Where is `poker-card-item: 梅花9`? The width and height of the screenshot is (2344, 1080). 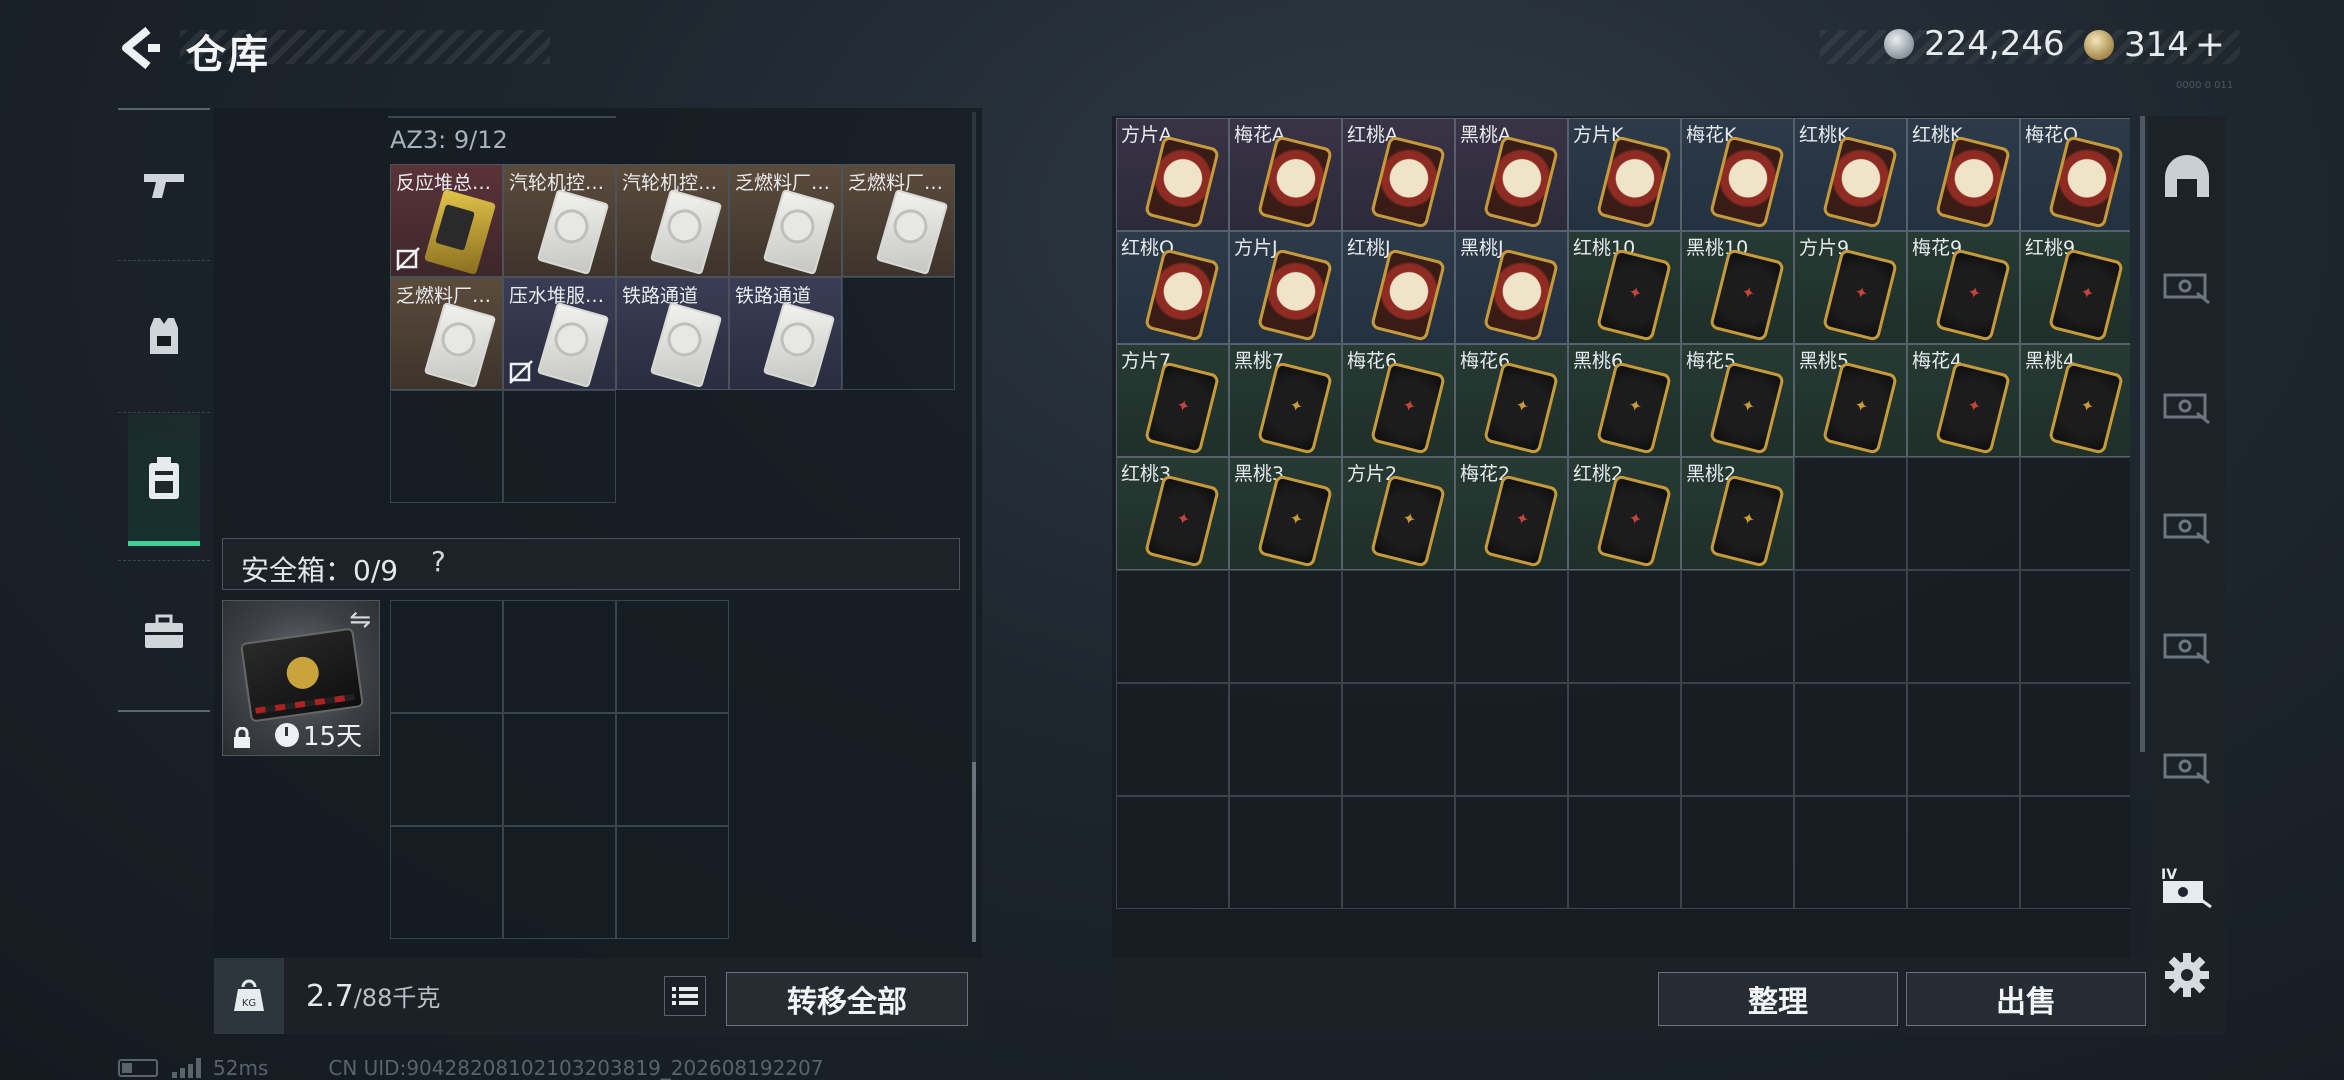 poker-card-item: 梅花9 is located at coordinates (1963, 287).